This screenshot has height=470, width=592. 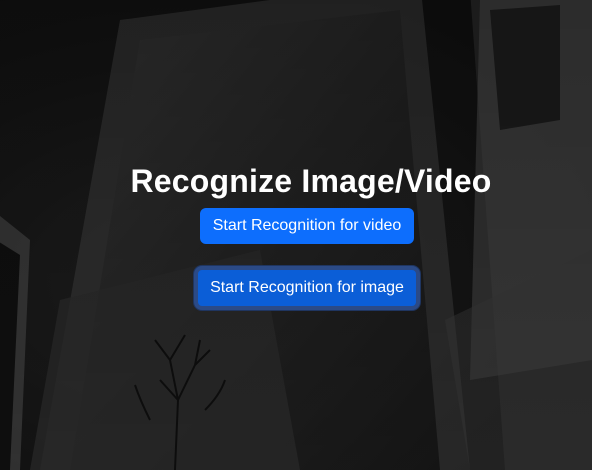 What do you see at coordinates (307, 226) in the screenshot?
I see `start-video-recognition-button: Start Recognition for video` at bounding box center [307, 226].